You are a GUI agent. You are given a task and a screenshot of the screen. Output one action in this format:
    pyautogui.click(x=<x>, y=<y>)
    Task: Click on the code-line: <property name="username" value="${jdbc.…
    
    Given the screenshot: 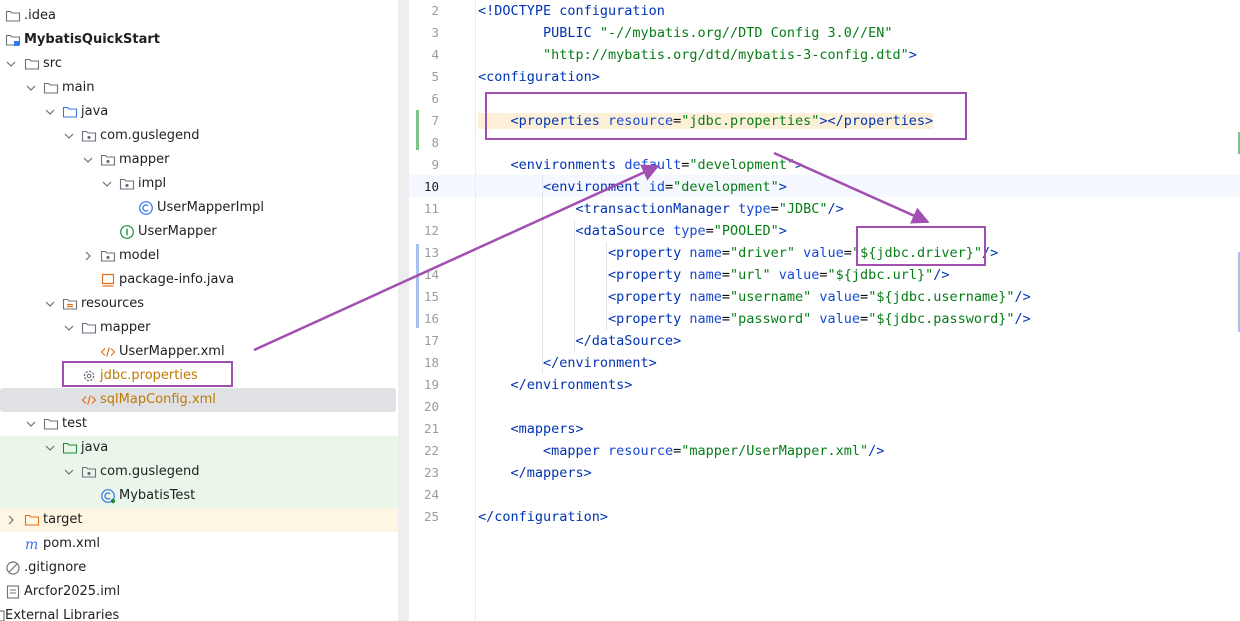 What is the action you would take?
    pyautogui.click(x=754, y=297)
    